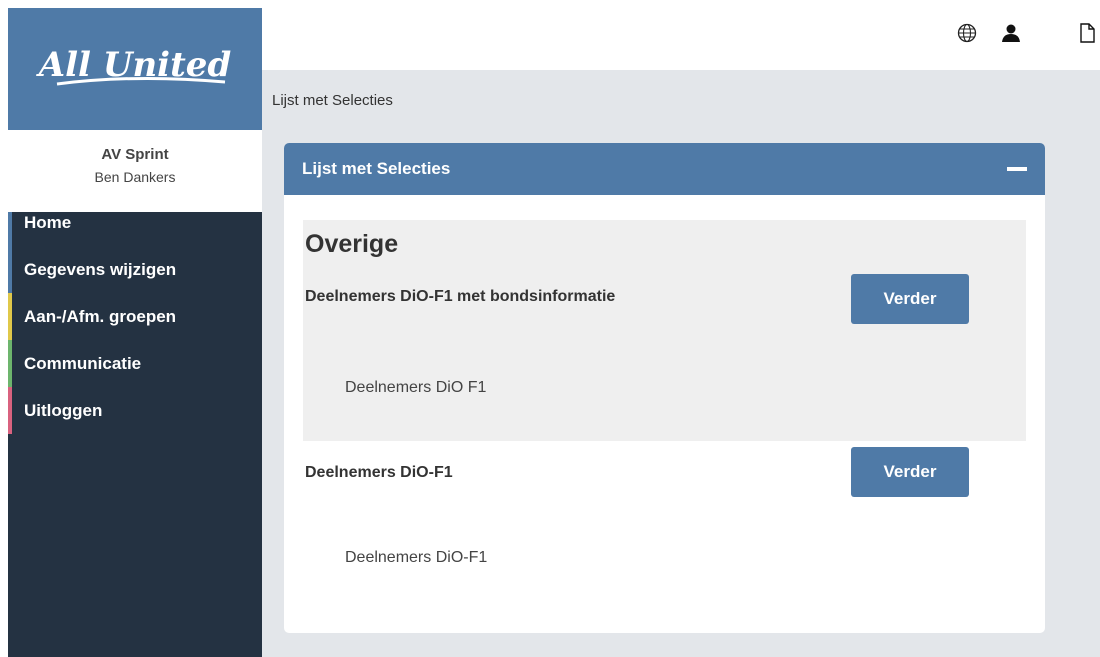  Describe the element at coordinates (100, 269) in the screenshot. I see `sidebar-item-label: Gegevens wijzigen` at that location.